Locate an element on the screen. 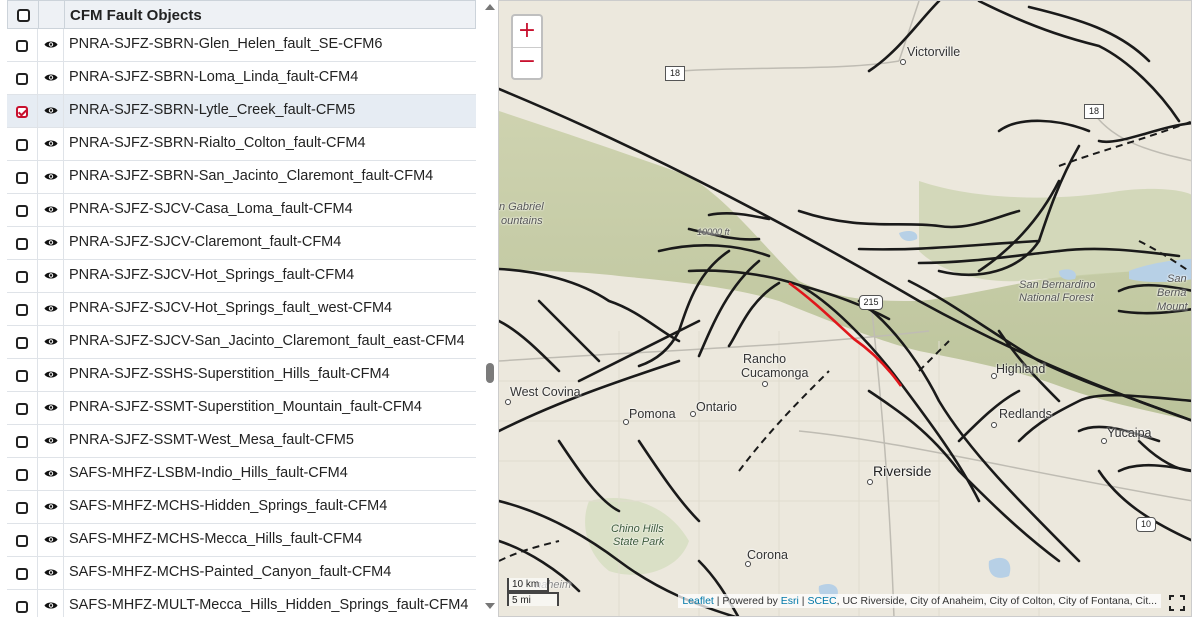  fullscreen-icon is located at coordinates (1177, 603).